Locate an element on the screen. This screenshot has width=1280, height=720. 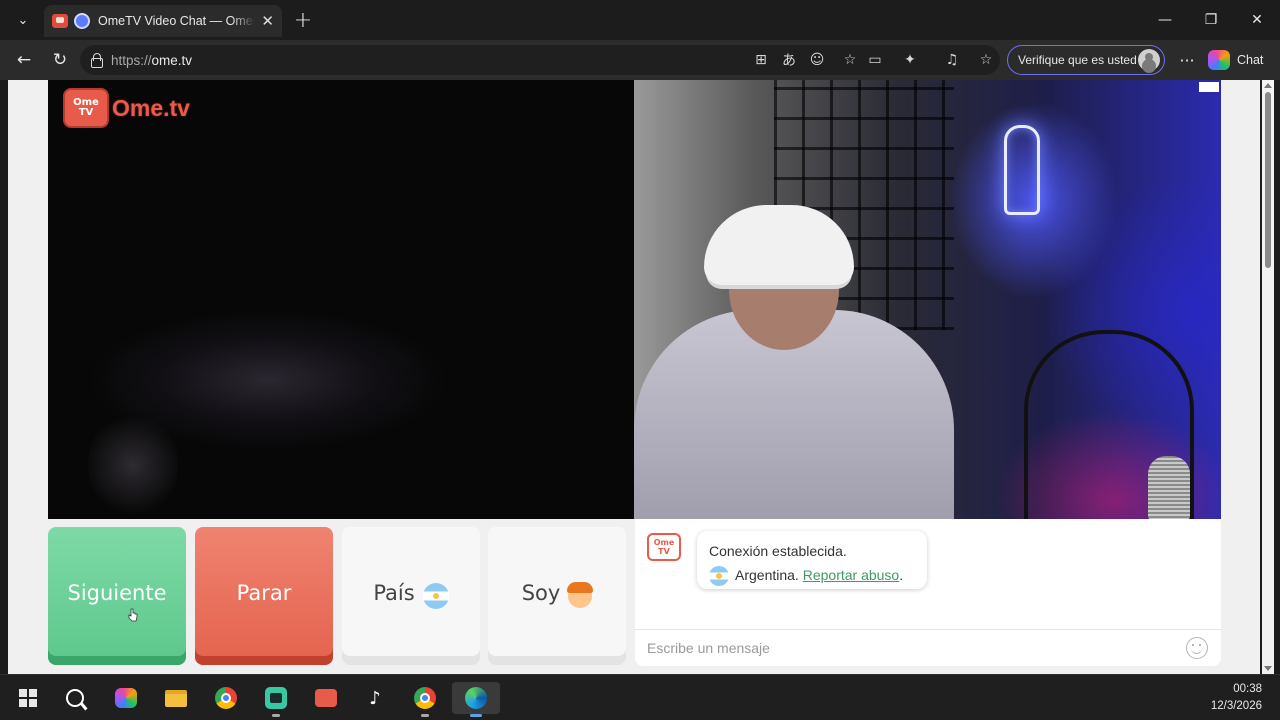
profile-verify-label: Verifique que es usted is located at coordinates (1077, 60).